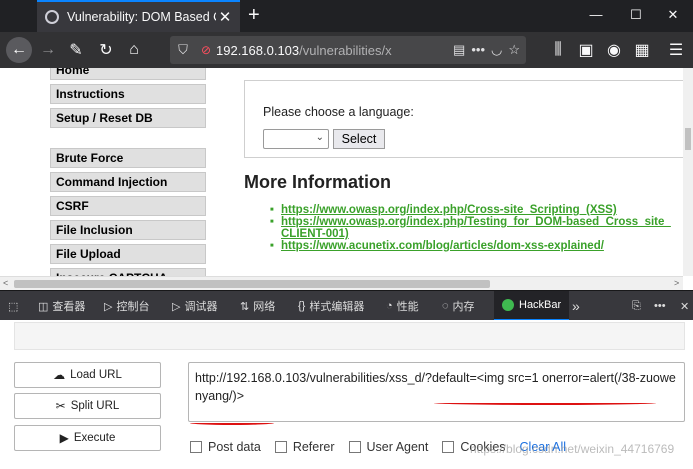 This screenshot has width=693, height=469. I want to click on post-data-checkbox: Post data, so click(225, 447).